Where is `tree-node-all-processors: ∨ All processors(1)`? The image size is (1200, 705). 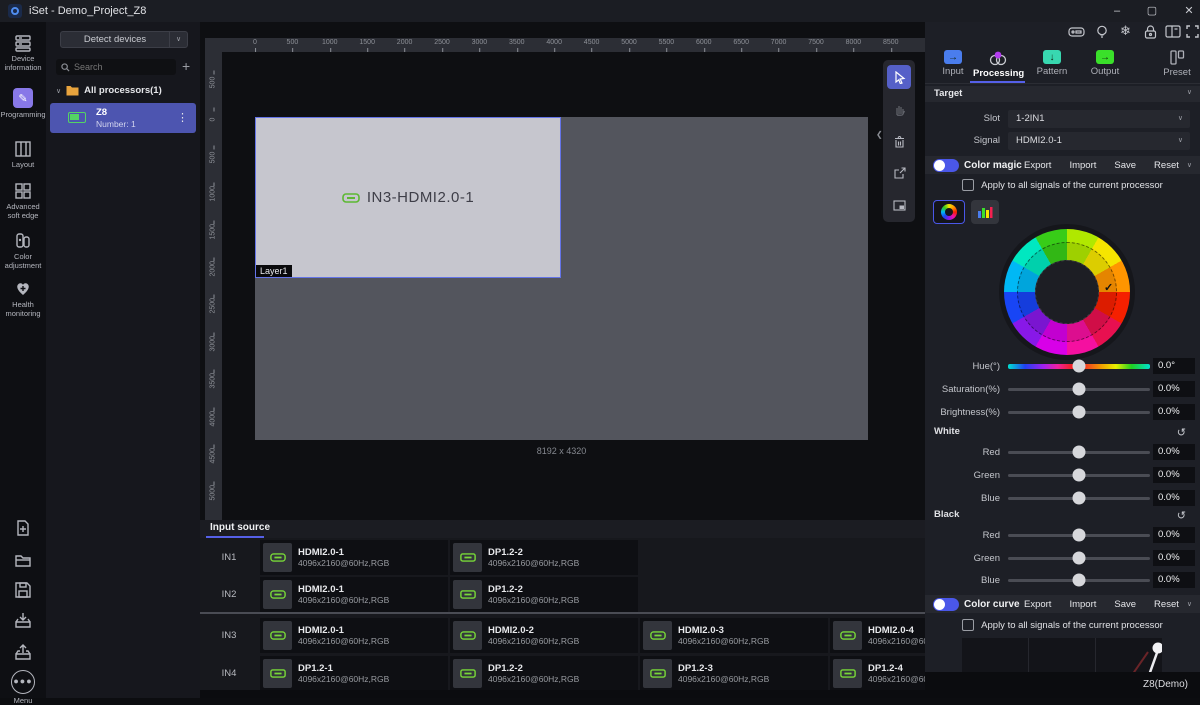
tree-node-all-processors: ∨ All processors(1) is located at coordinates (109, 90).